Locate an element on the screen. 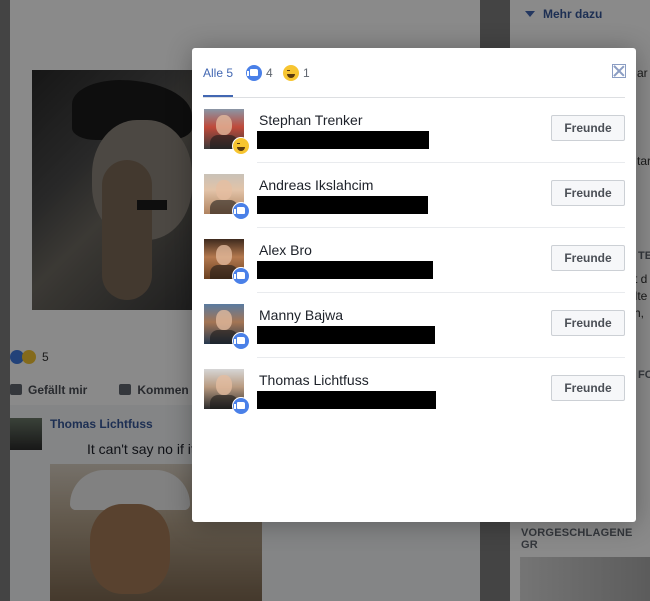 Image resolution: width=650 pixels, height=601 pixels. list-item: Stephan Trenker Freunde is located at coordinates (414, 129).